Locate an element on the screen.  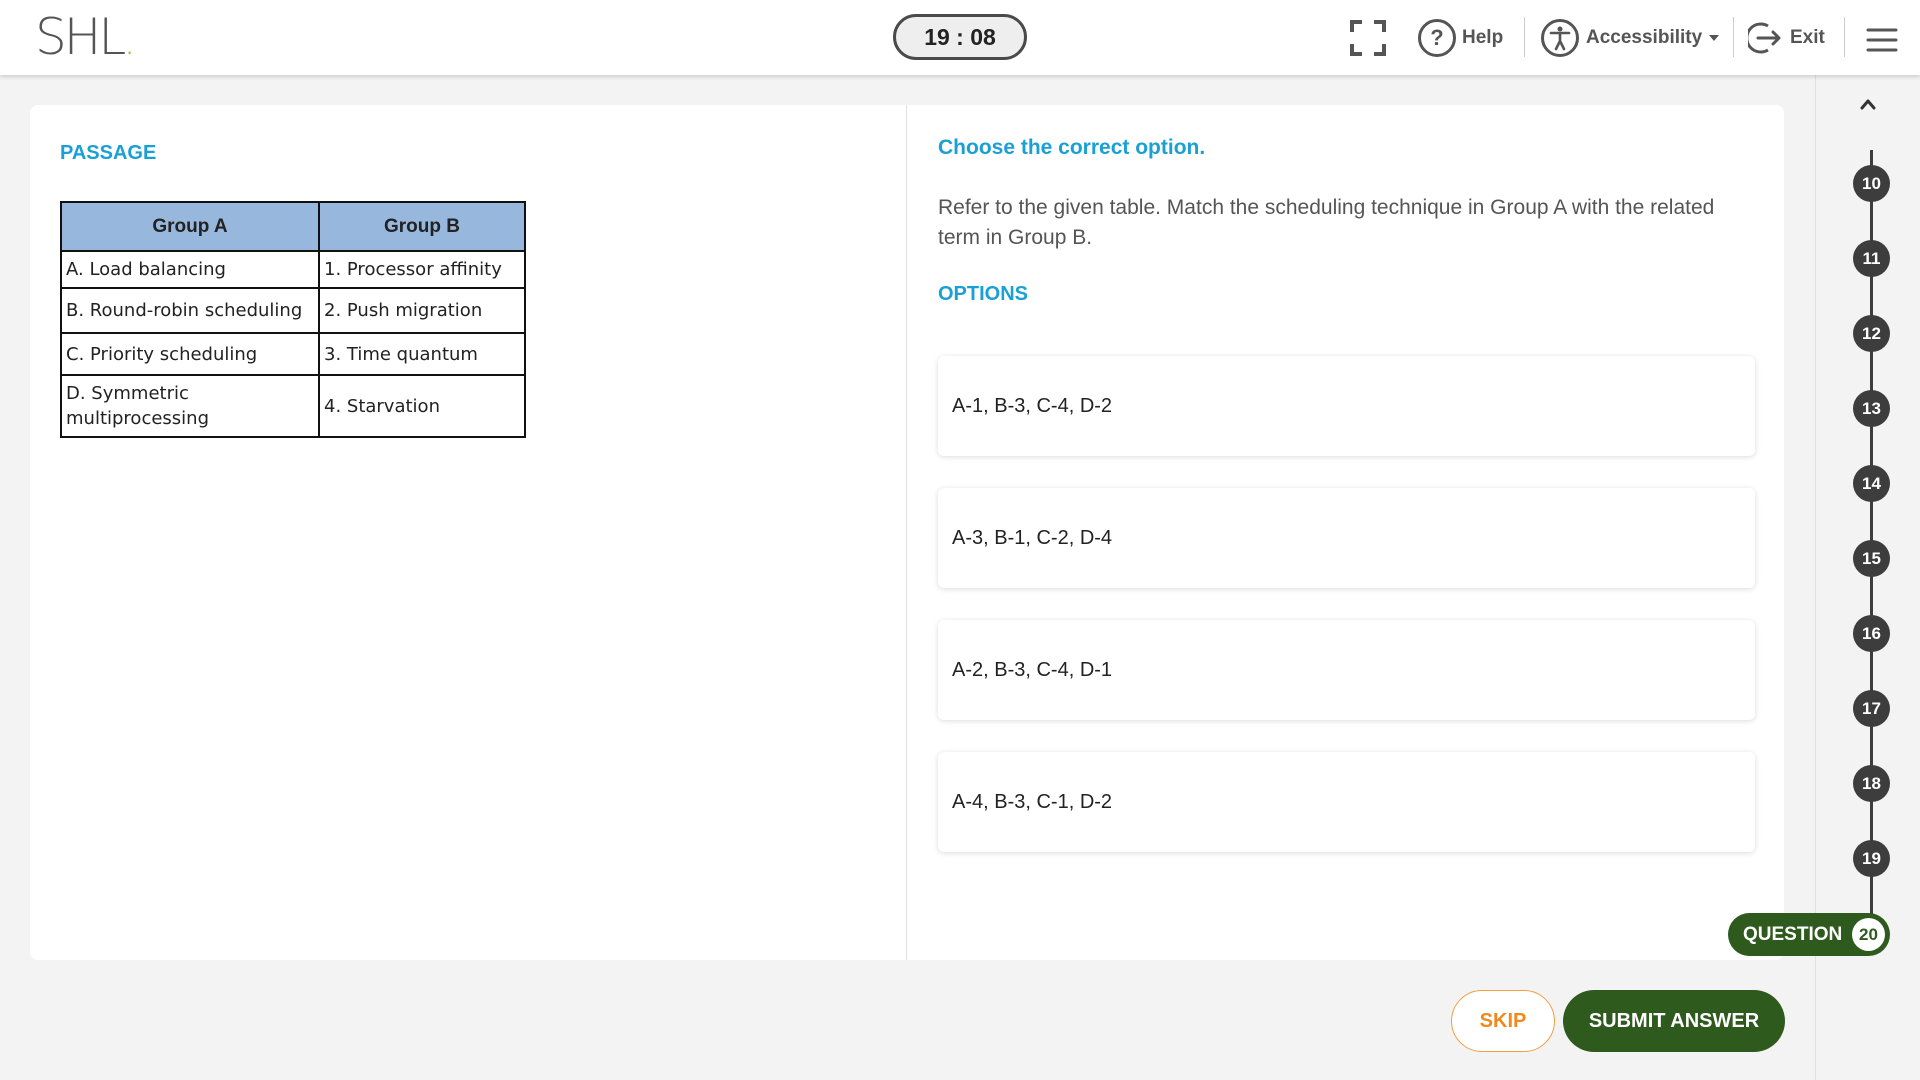
option-b: A-3, B-1, C-2, D-4 is located at coordinates (1346, 538).